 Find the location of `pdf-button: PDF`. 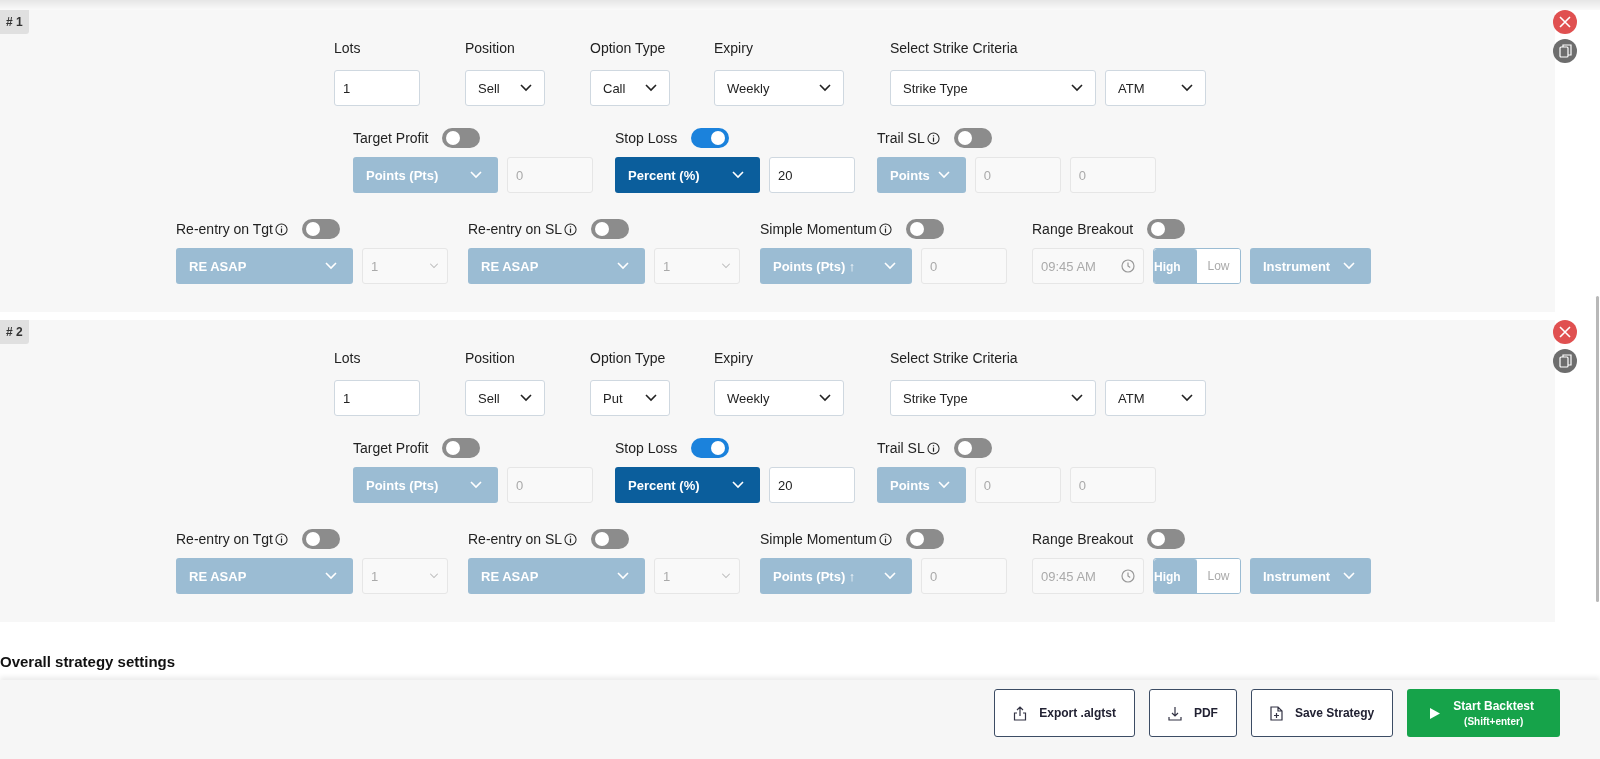

pdf-button: PDF is located at coordinates (1192, 713).